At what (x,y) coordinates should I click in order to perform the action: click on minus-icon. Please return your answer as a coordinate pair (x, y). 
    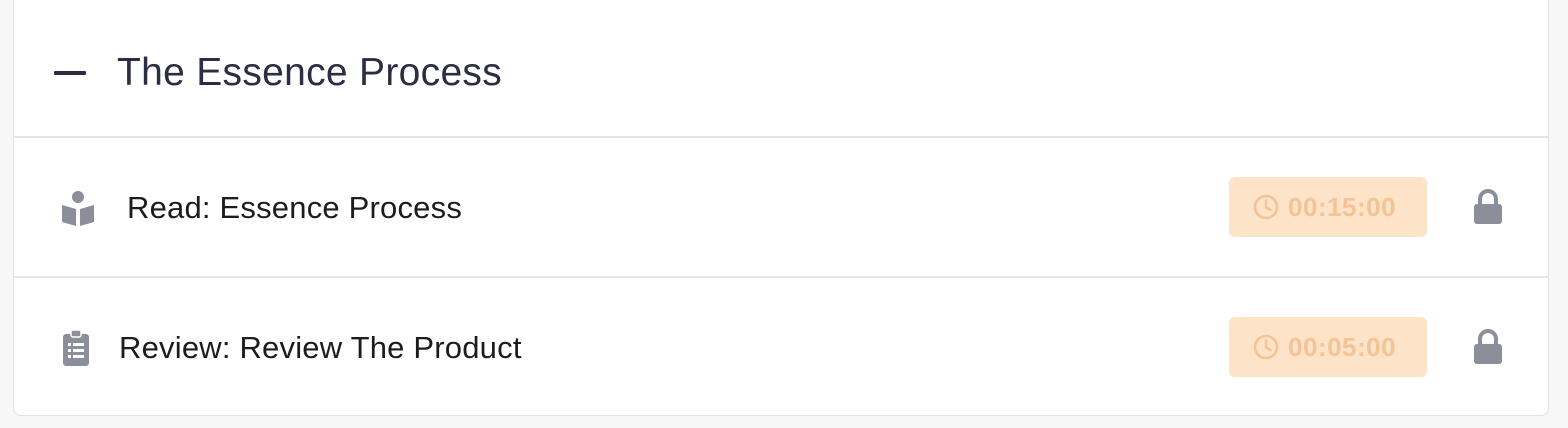
    Looking at the image, I should click on (70, 74).